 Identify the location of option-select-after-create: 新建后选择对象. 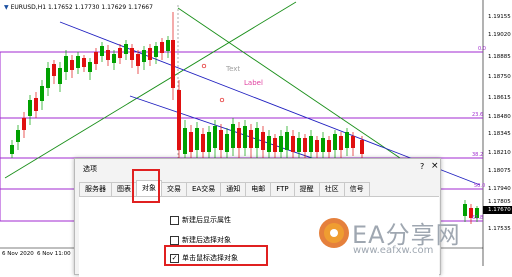
(200, 240).